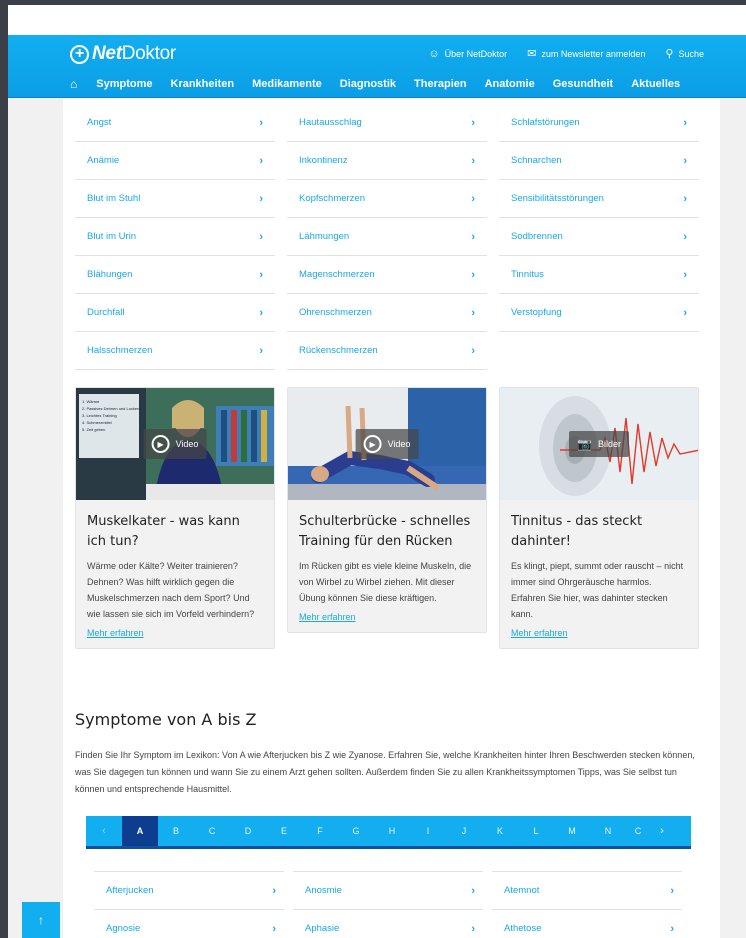  I want to click on letter-a: A, so click(140, 831).